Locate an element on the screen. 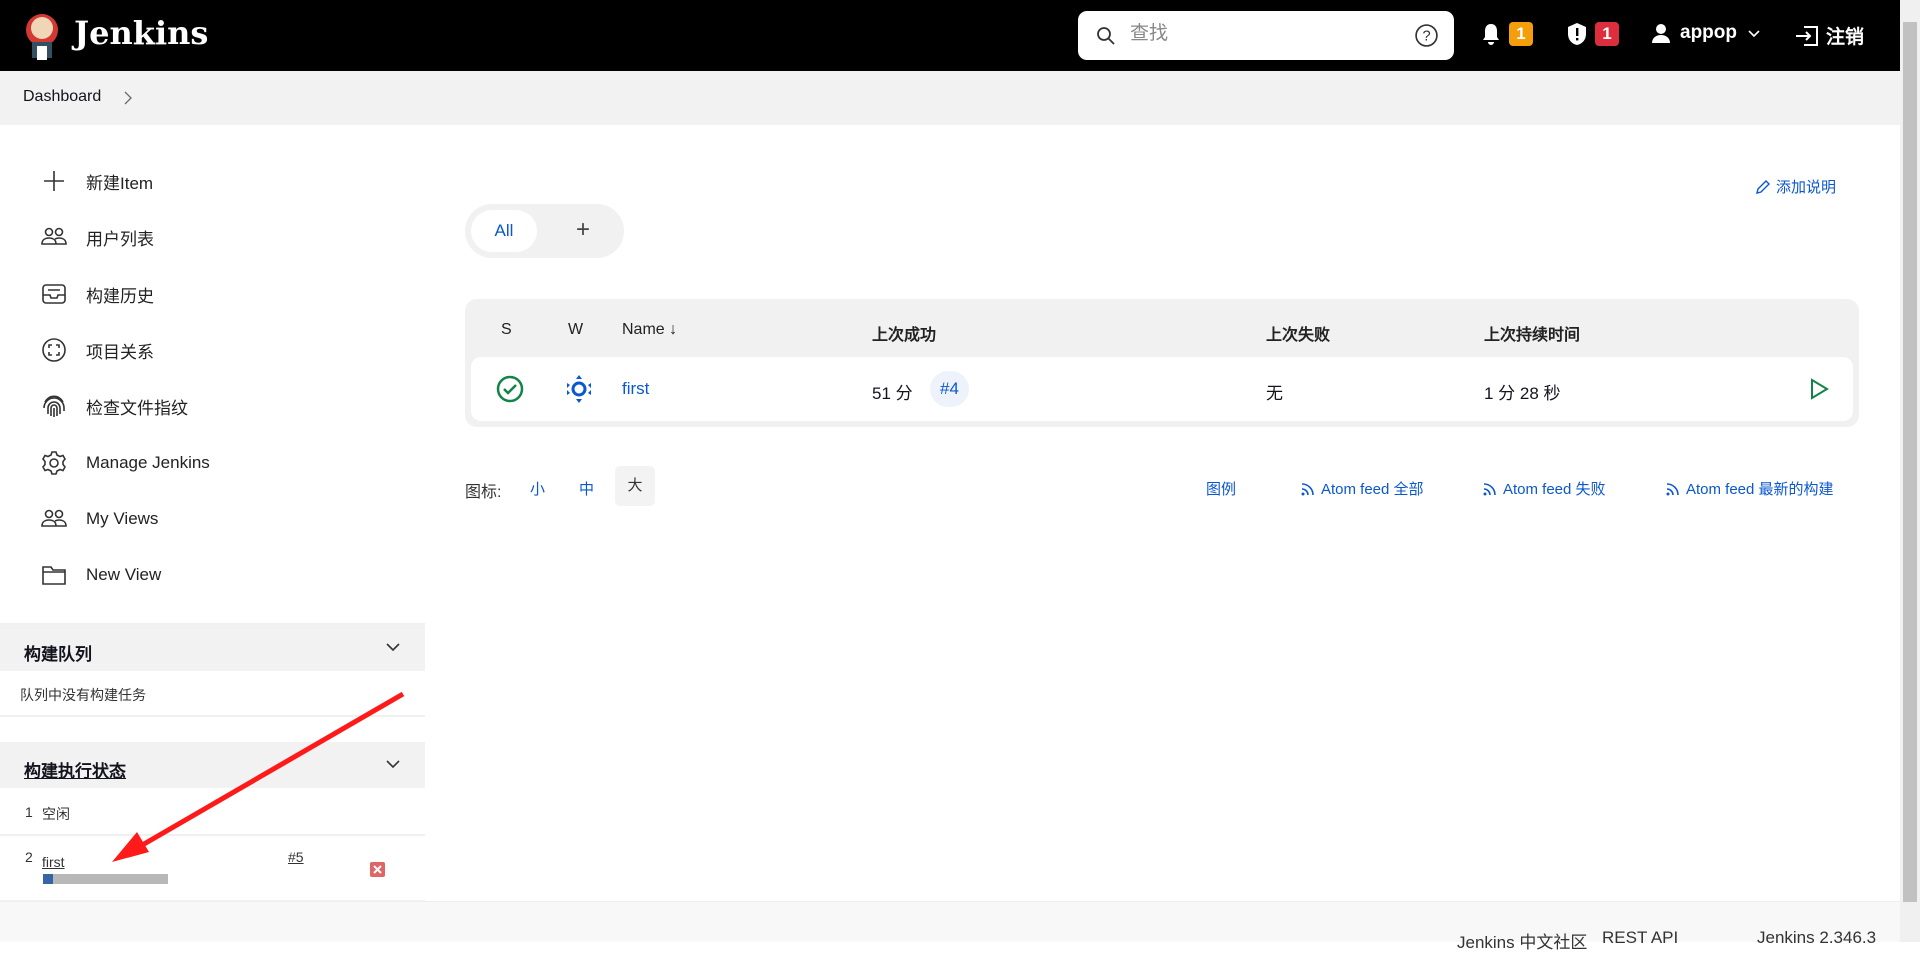  brand-name: Jenkins is located at coordinates (141, 33).